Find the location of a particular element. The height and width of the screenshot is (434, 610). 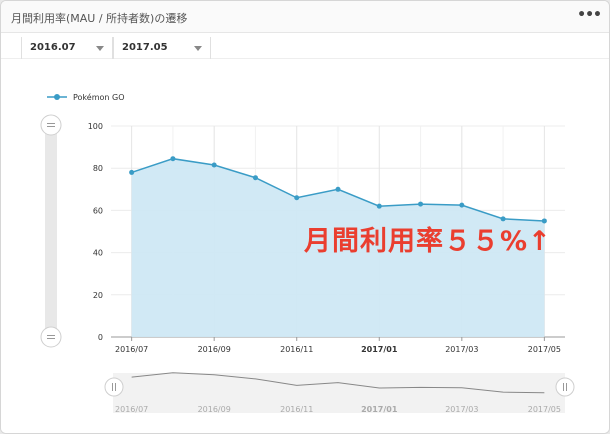

y-range-slider is located at coordinates (51, 231).